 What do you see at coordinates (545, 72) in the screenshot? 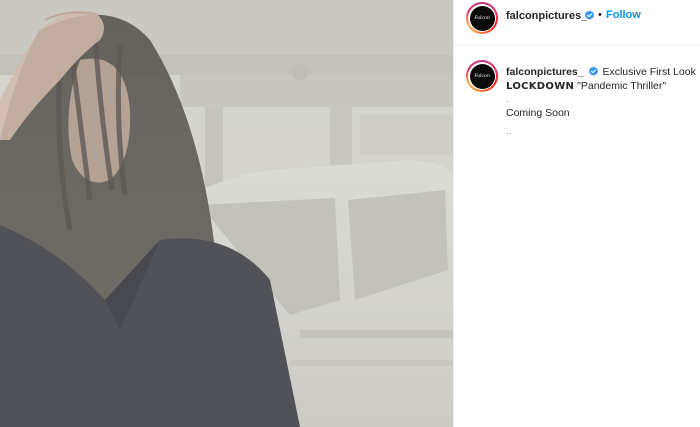
I see `caption-username-link: falconpictures_` at bounding box center [545, 72].